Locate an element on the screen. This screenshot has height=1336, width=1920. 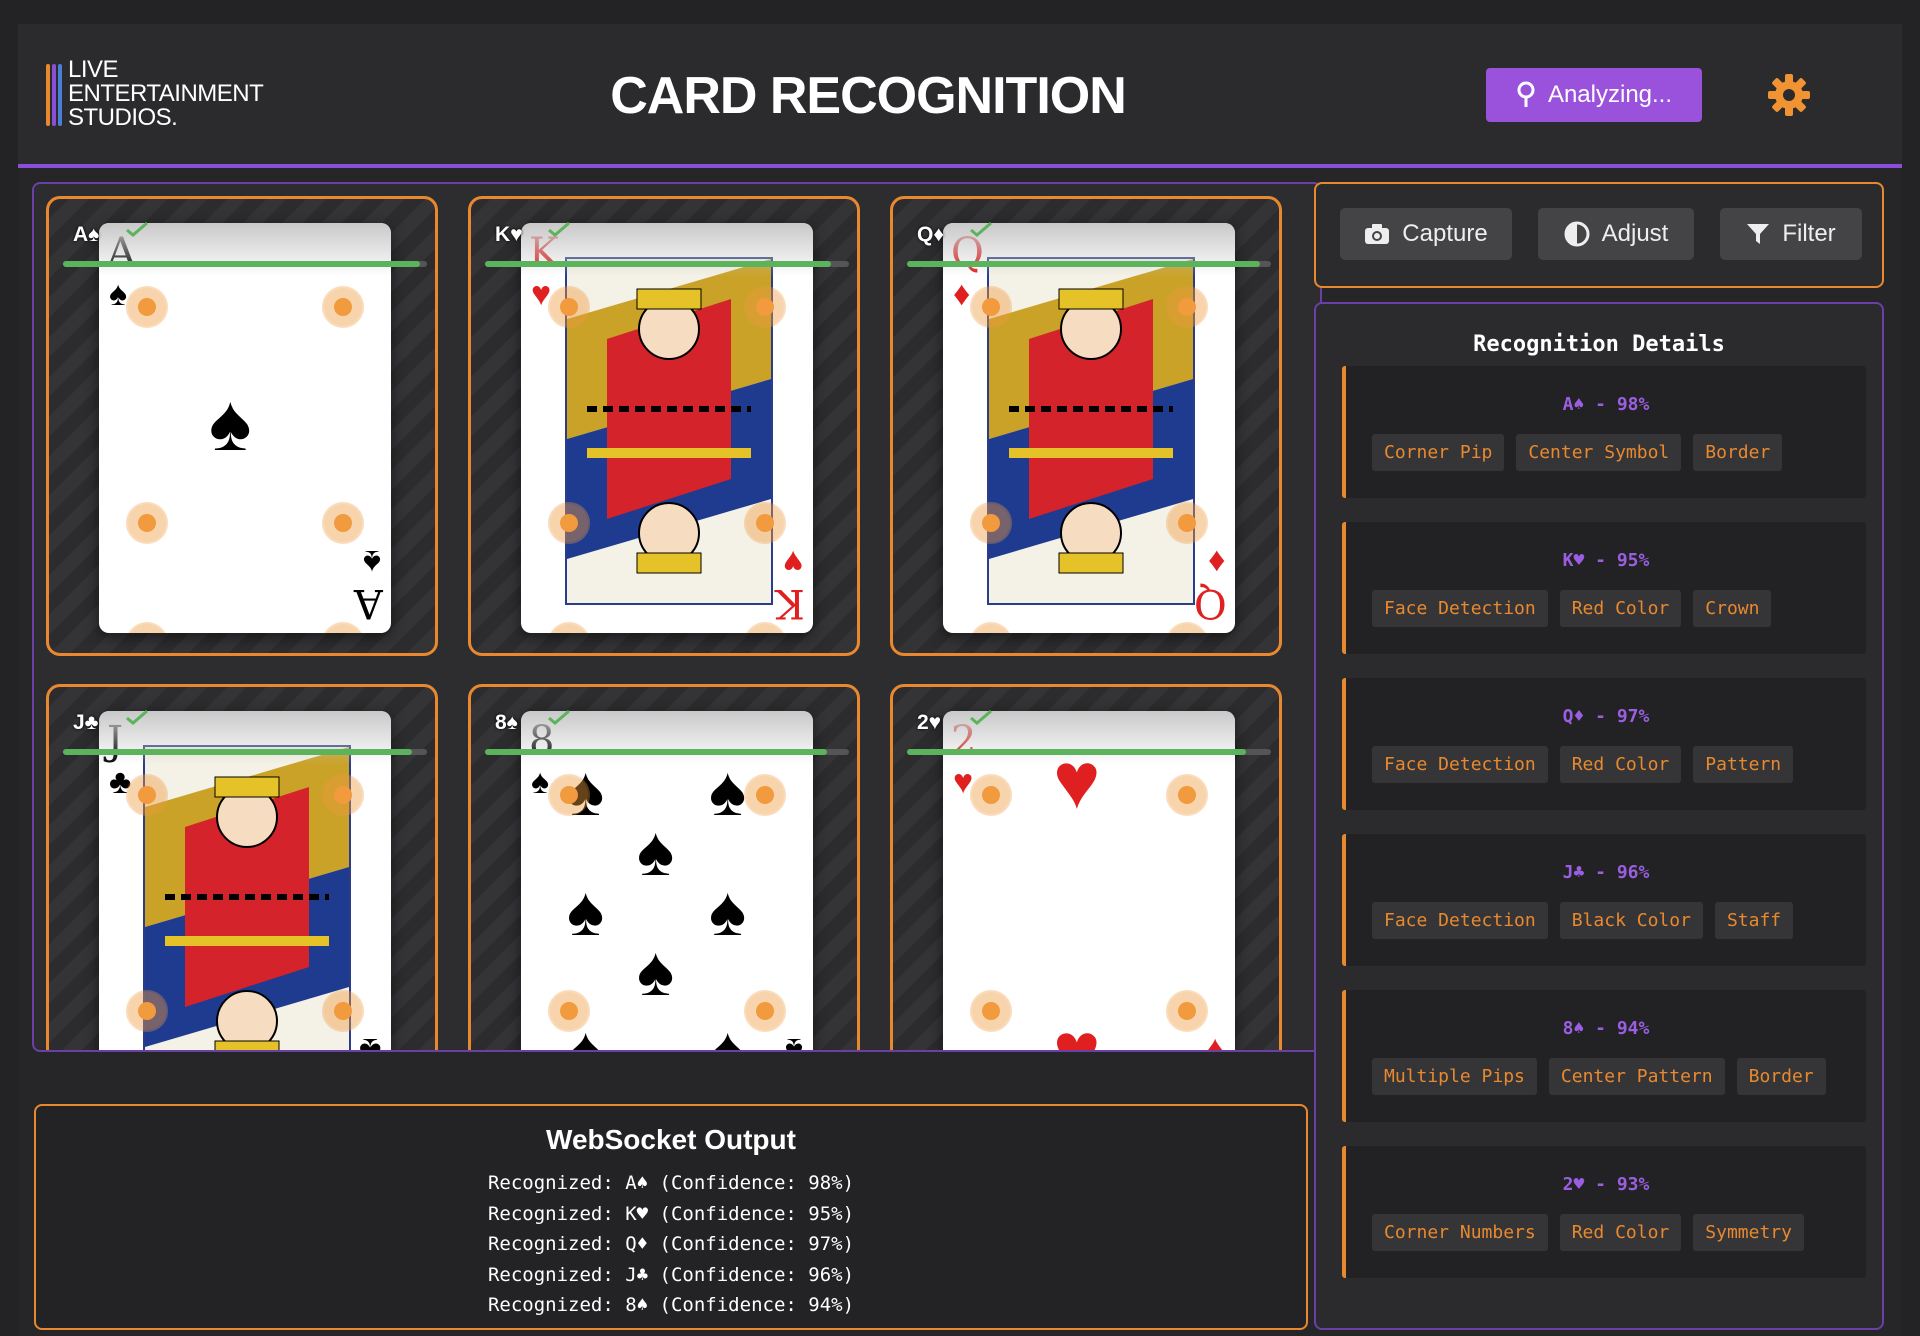
toolbar: Capture Adjust Filter is located at coordinates (1599, 235).